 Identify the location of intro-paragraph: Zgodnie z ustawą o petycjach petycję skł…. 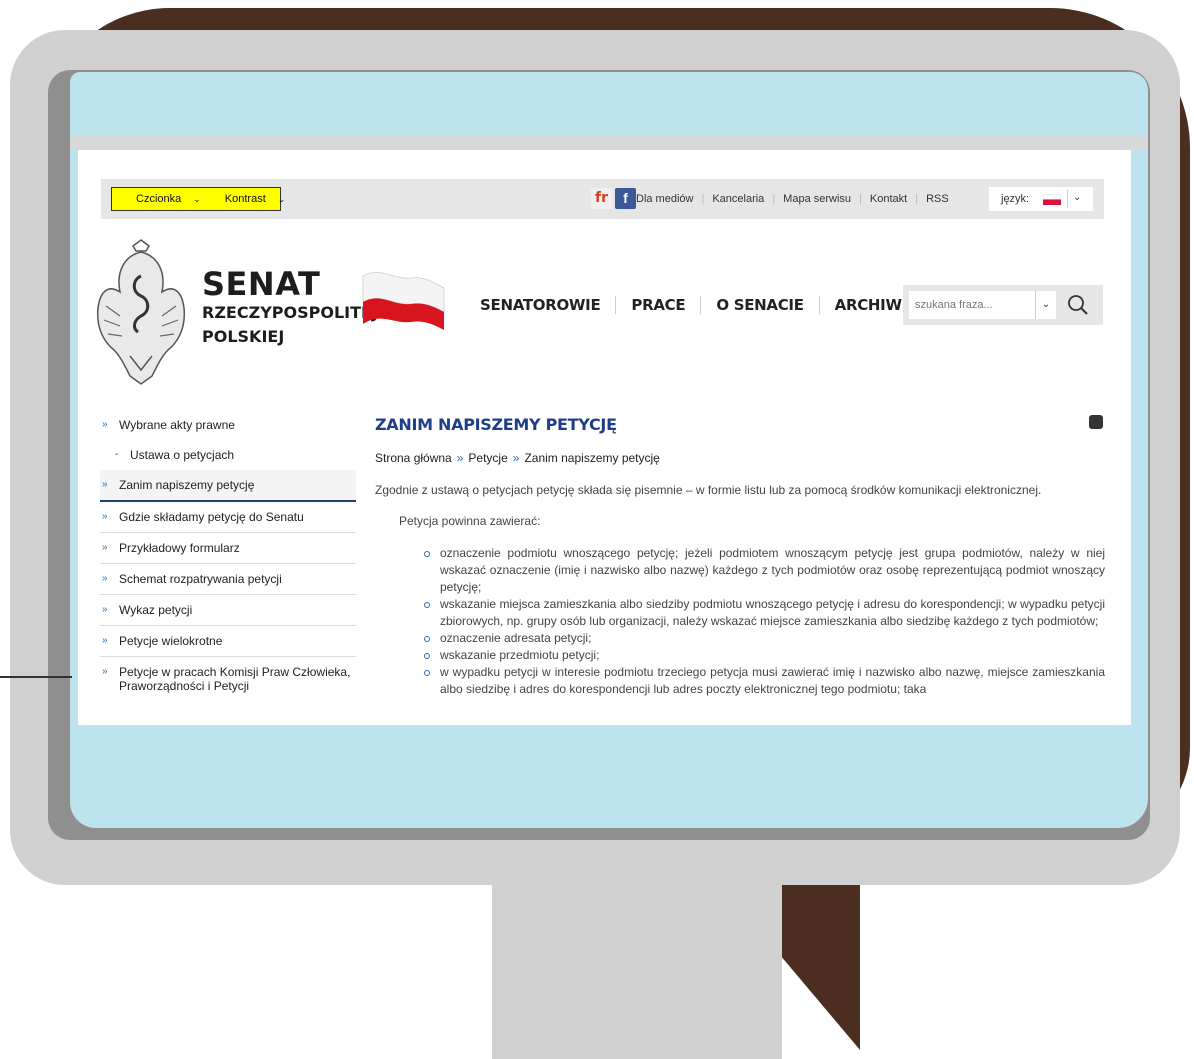
(708, 490).